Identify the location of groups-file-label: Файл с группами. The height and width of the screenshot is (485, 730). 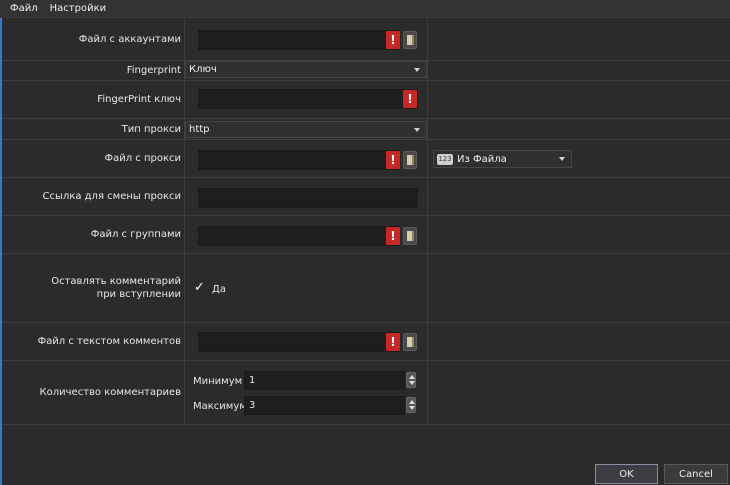
(135, 234).